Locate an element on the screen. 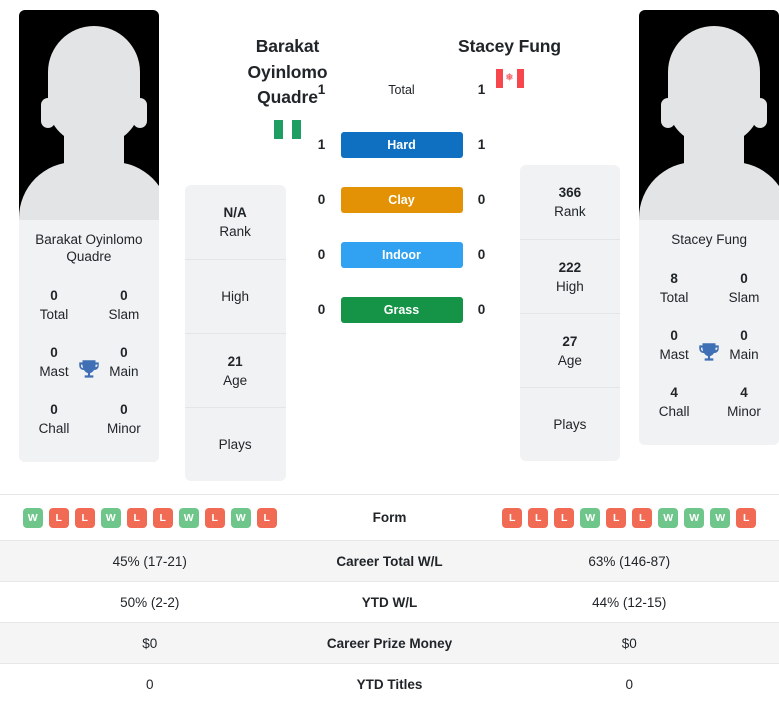  table-row-form: WLLWLLWLWL Form LLLWLLWWWL is located at coordinates (389, 517).